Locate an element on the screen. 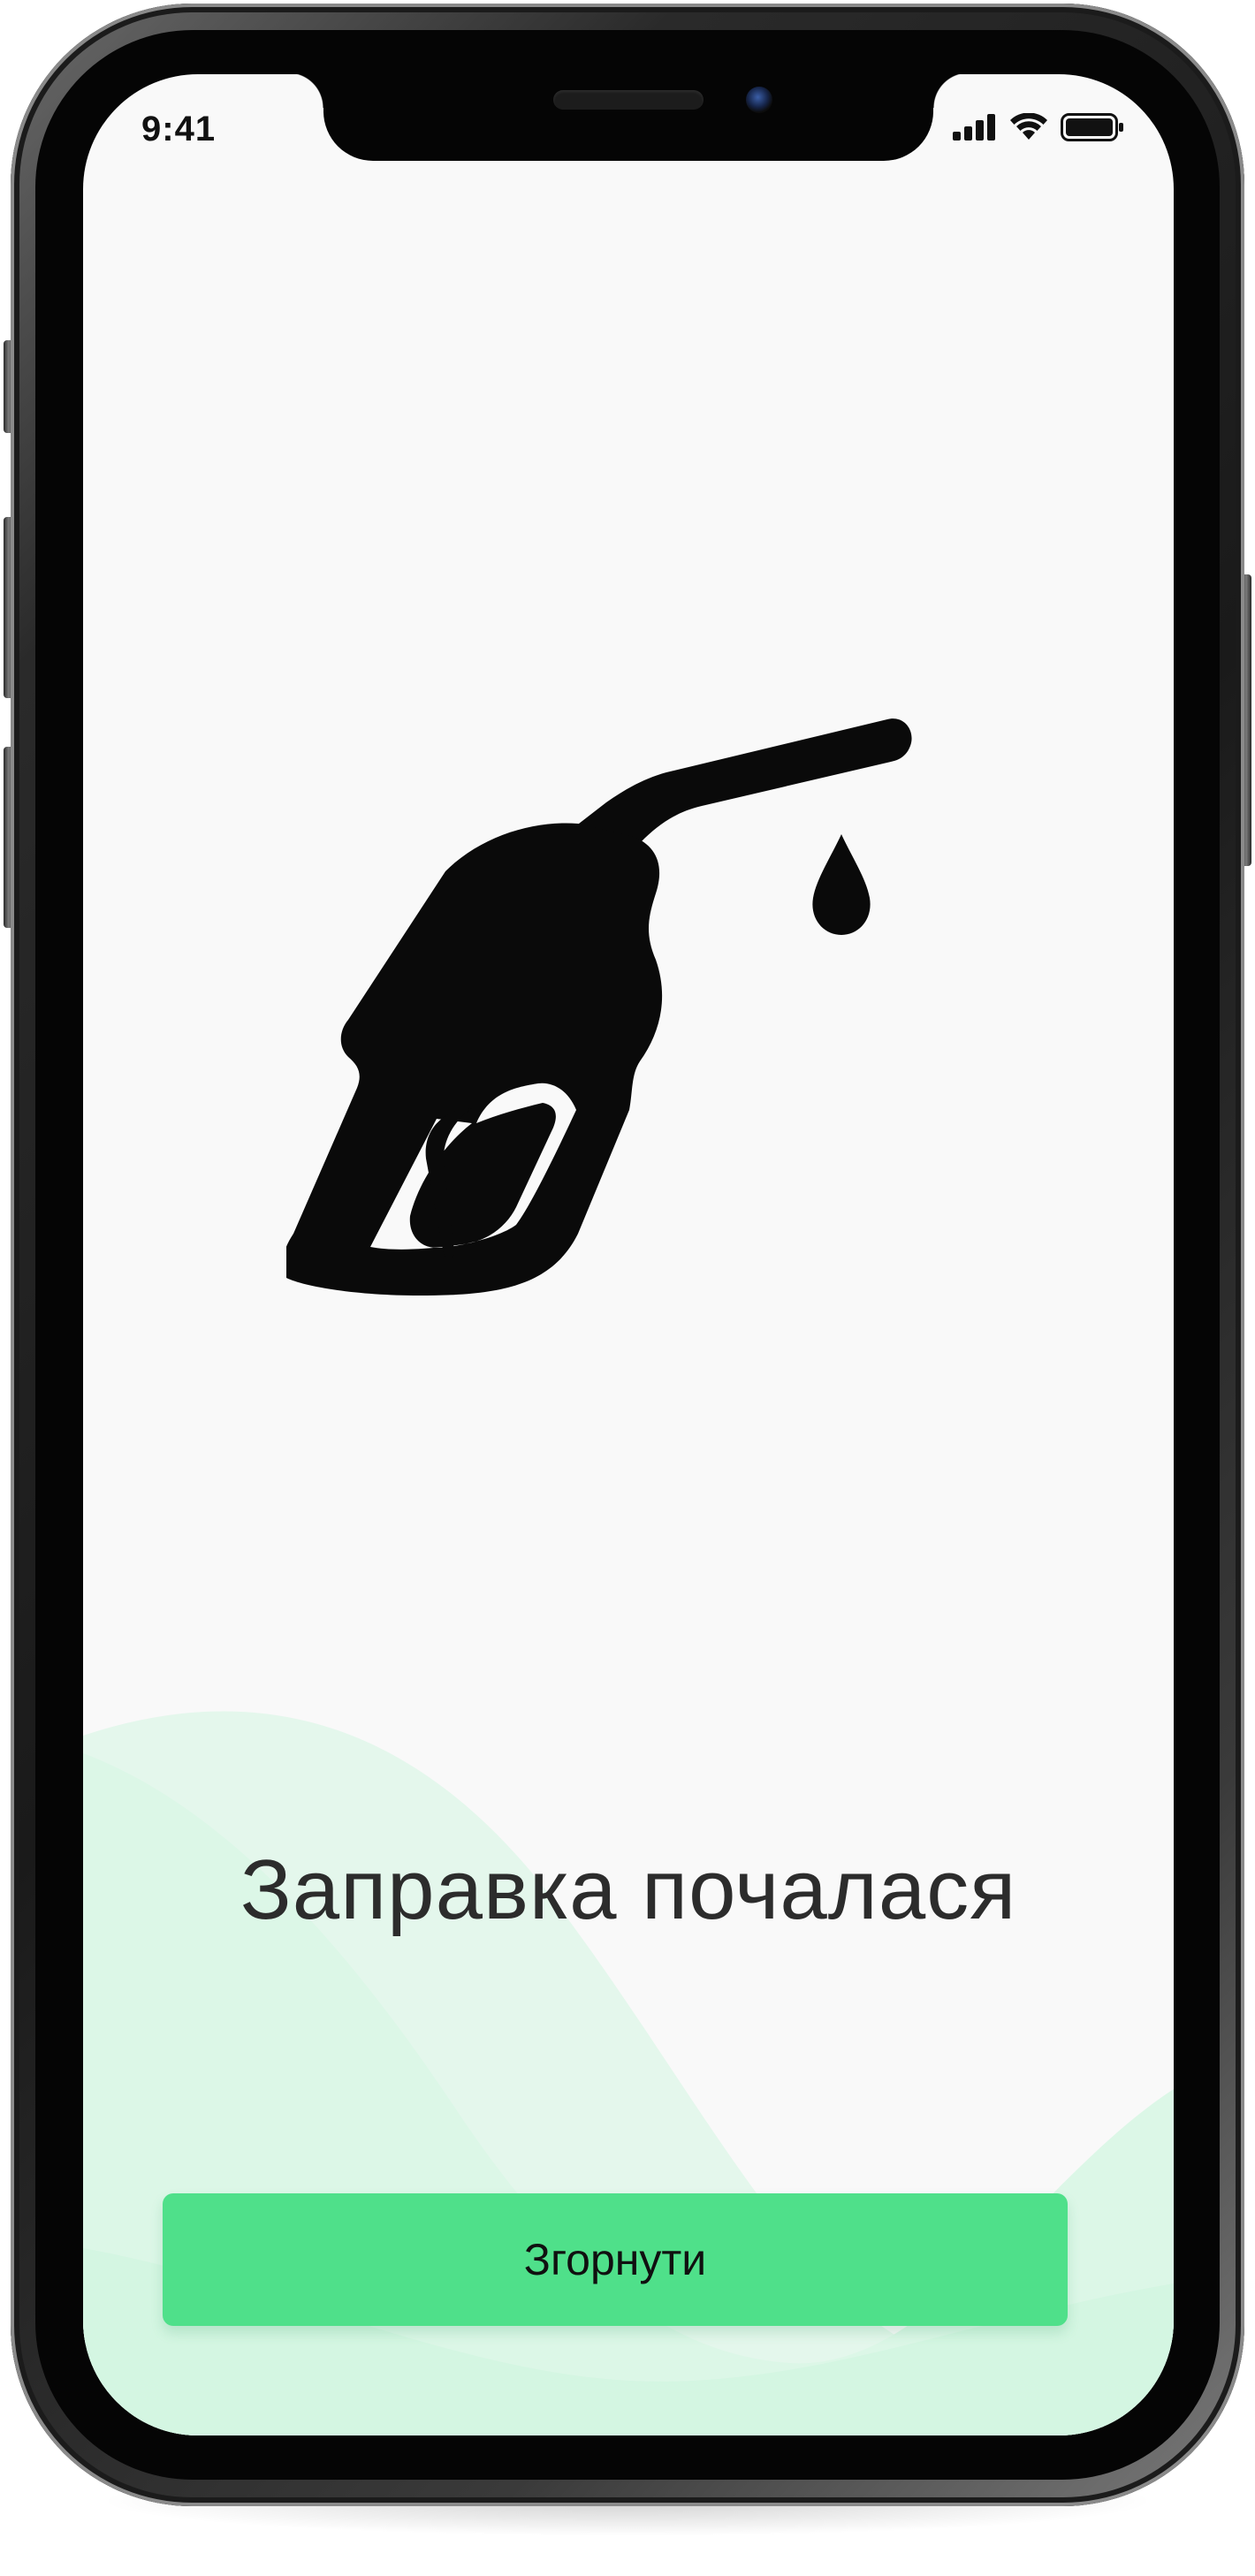 Image resolution: width=1255 pixels, height=2576 pixels. status-bar-icons is located at coordinates (1039, 127).